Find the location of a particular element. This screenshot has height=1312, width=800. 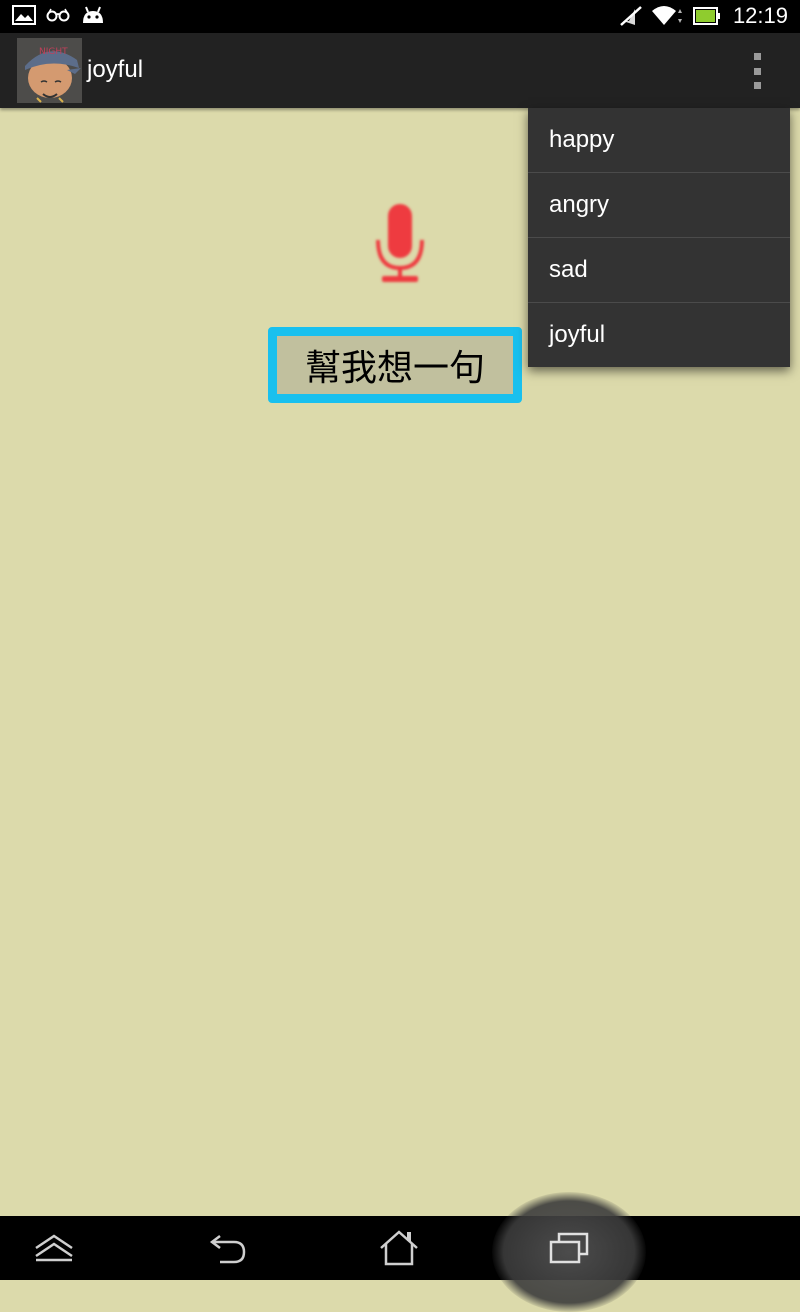

glasses-icon is located at coordinates (58, 15).